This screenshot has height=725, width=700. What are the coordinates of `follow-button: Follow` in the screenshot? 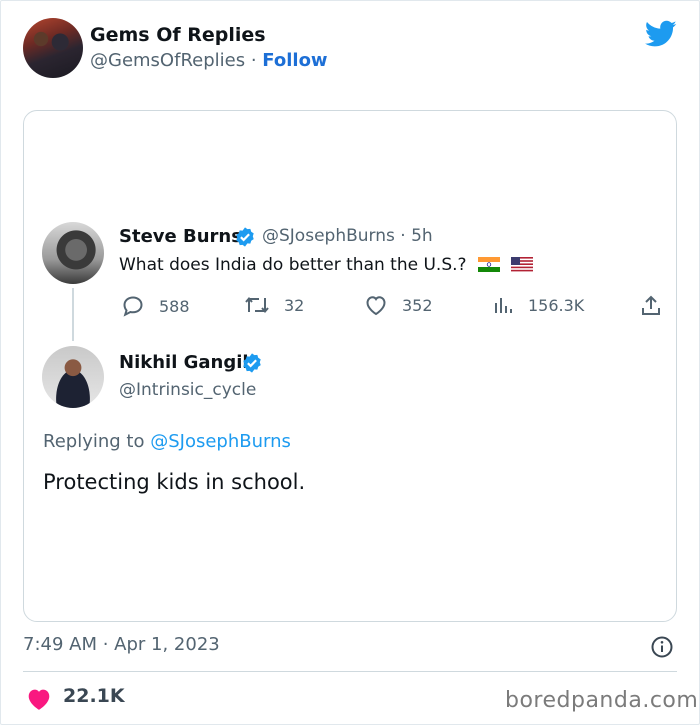 It's located at (294, 60).